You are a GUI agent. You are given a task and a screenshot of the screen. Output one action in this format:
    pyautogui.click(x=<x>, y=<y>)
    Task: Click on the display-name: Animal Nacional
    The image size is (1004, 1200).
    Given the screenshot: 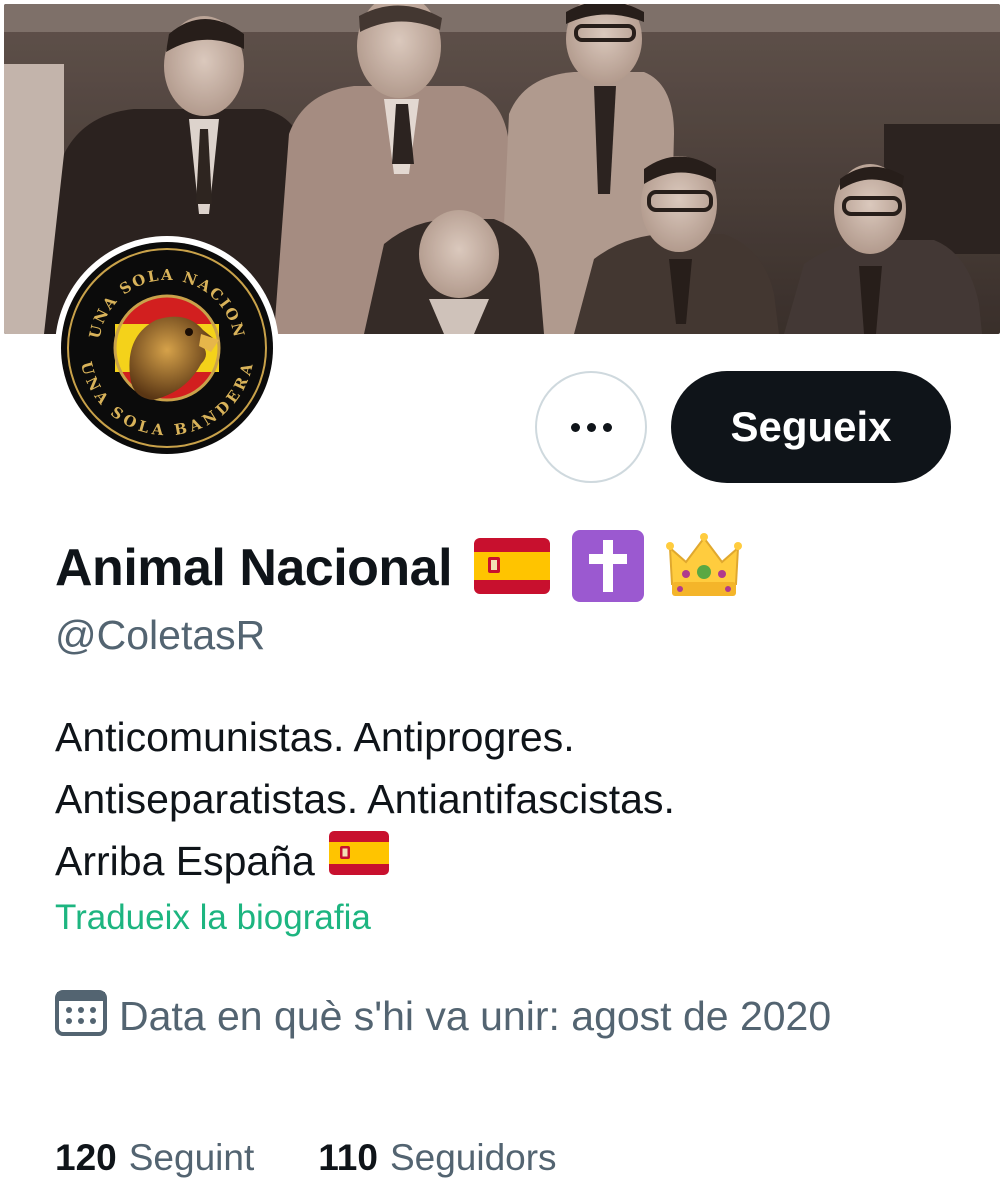 What is the action you would take?
    pyautogui.click(x=254, y=568)
    